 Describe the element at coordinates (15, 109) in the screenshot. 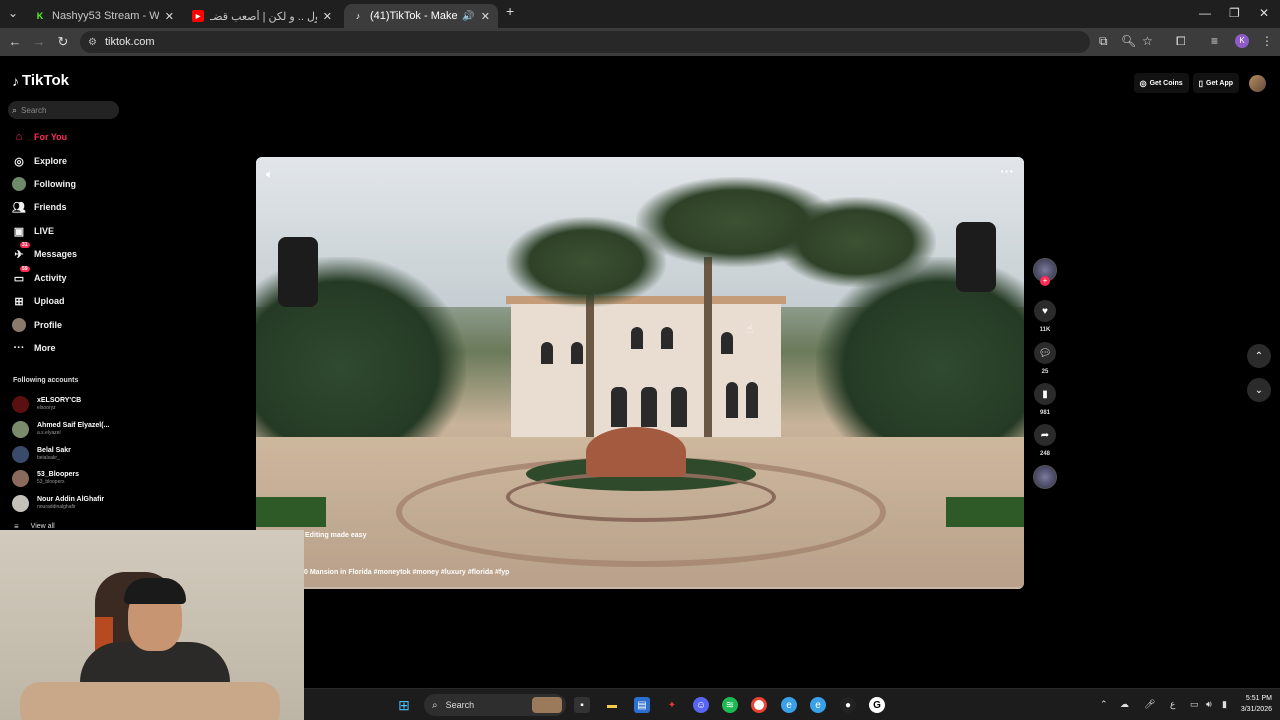

I see `search-icon: ⌕` at that location.